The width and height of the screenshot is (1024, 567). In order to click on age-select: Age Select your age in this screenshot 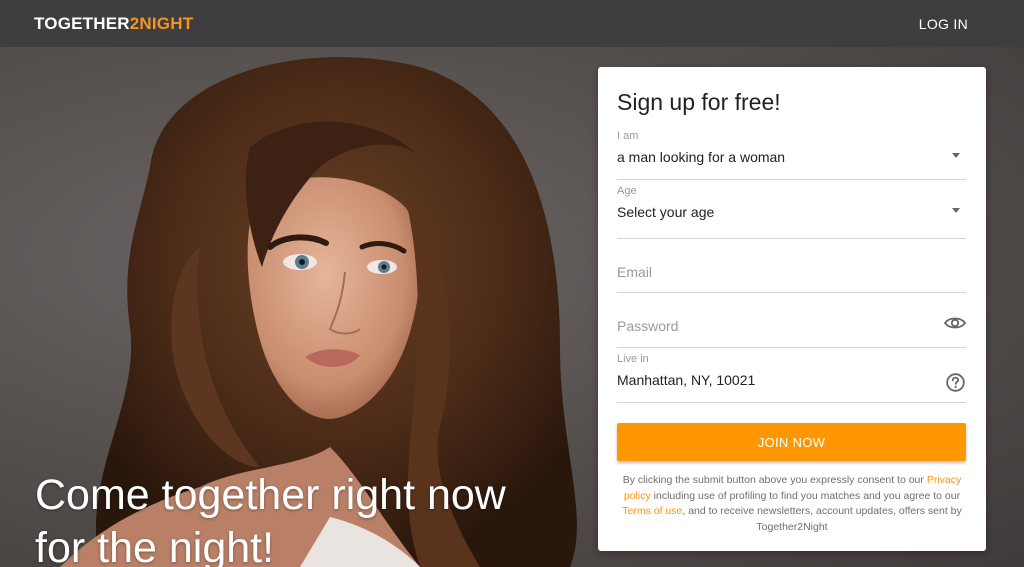, I will do `click(791, 212)`.